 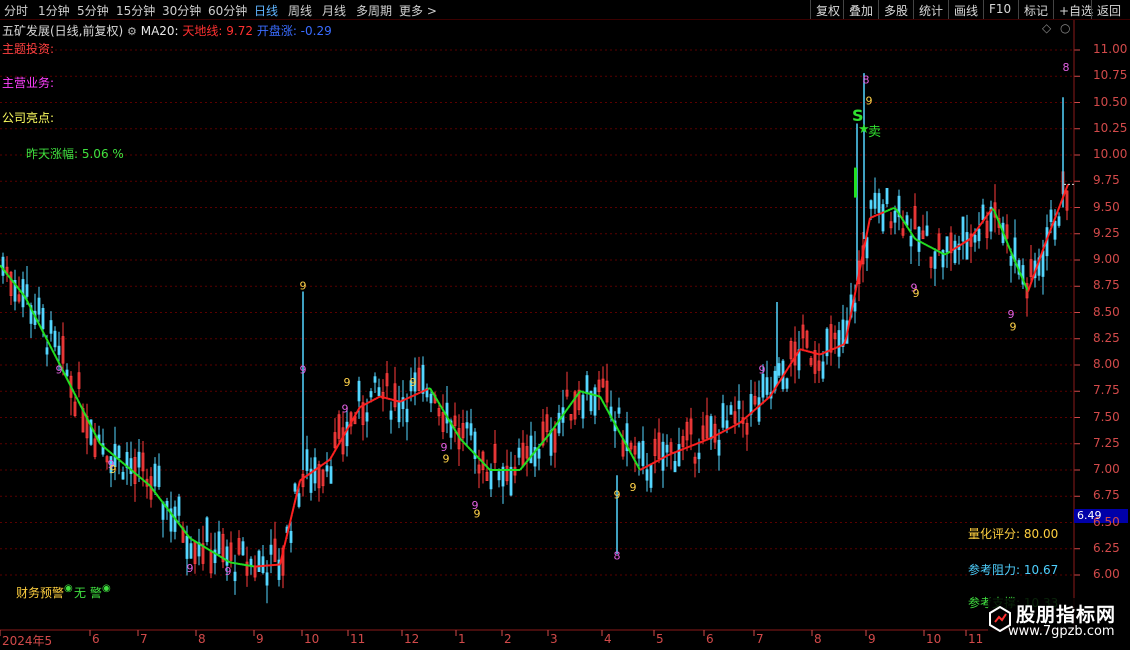 I want to click on stock-title: 五矿发展(日线,前复权), so click(x=62, y=31).